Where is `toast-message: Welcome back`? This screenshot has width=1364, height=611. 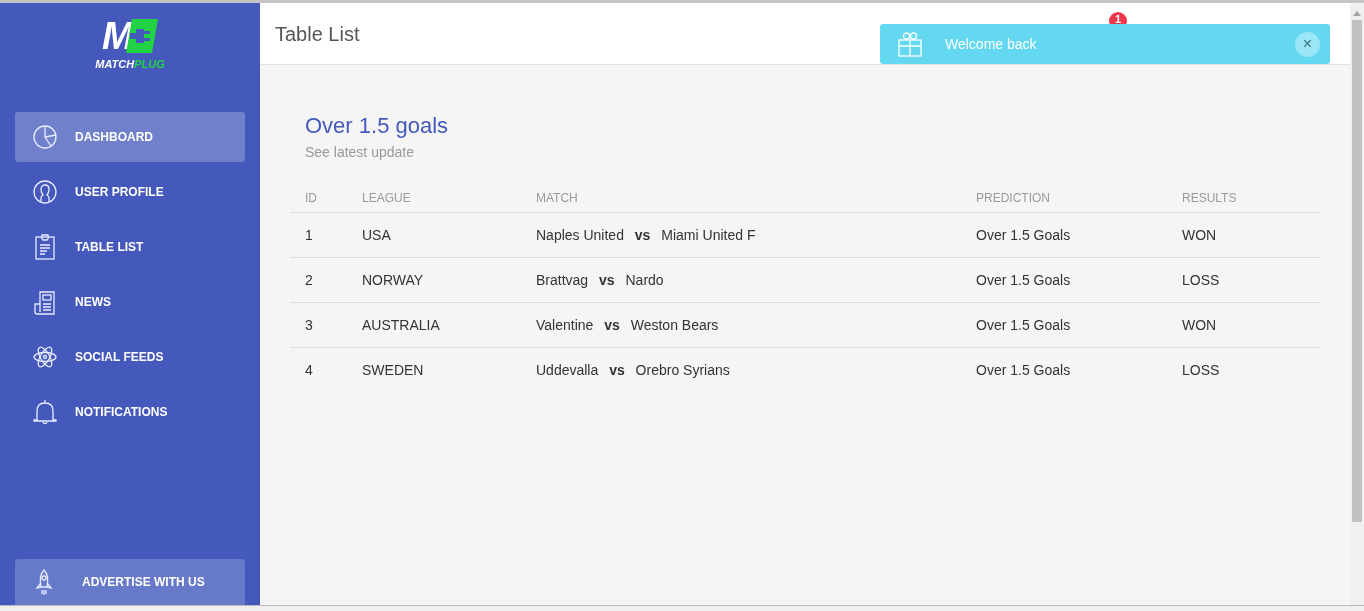 toast-message: Welcome back is located at coordinates (991, 44).